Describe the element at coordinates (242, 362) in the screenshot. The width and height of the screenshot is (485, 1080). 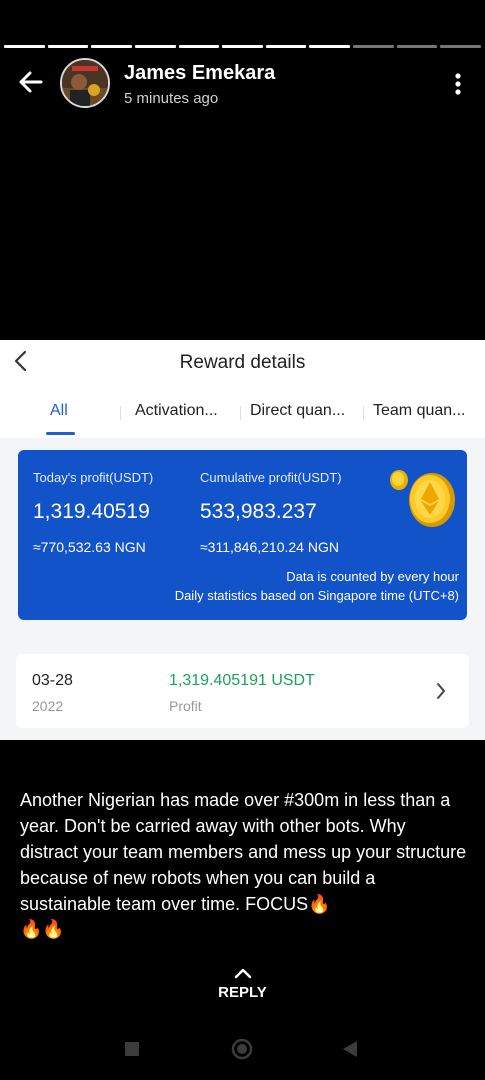
I see `reward-page-title: Reward details` at that location.